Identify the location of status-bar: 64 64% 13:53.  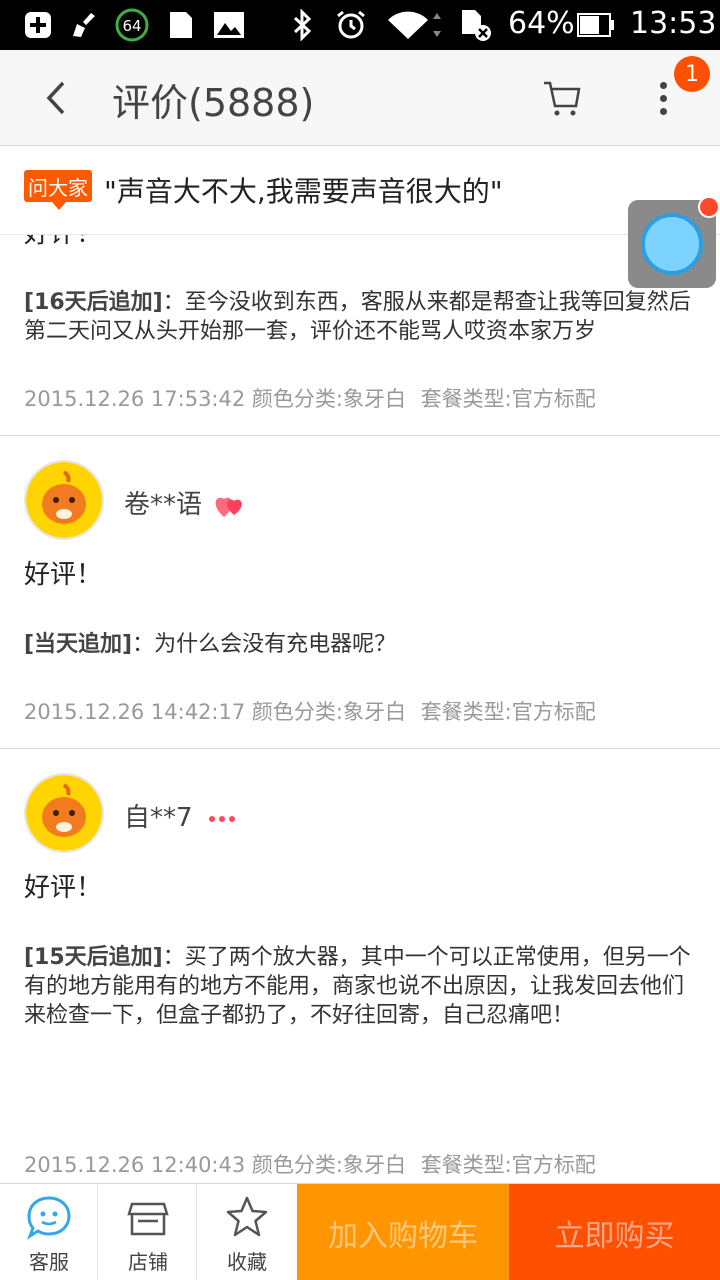
(360, 25).